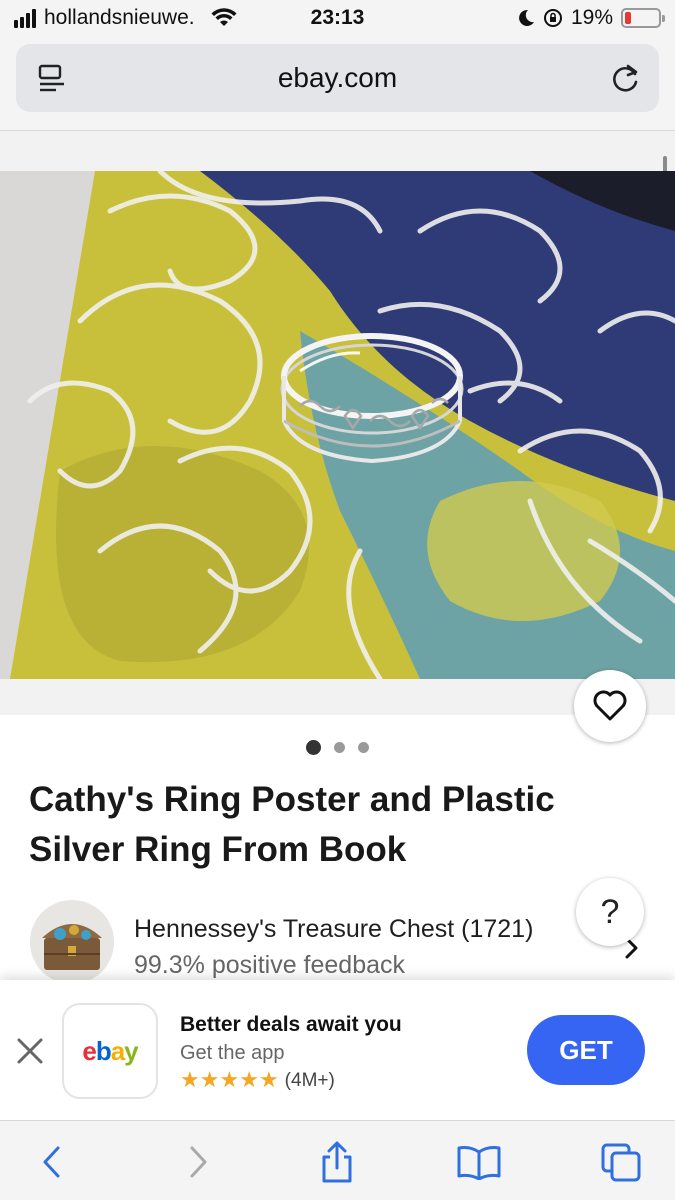 The width and height of the screenshot is (675, 1200). I want to click on bookmarks-button, so click(479, 1162).